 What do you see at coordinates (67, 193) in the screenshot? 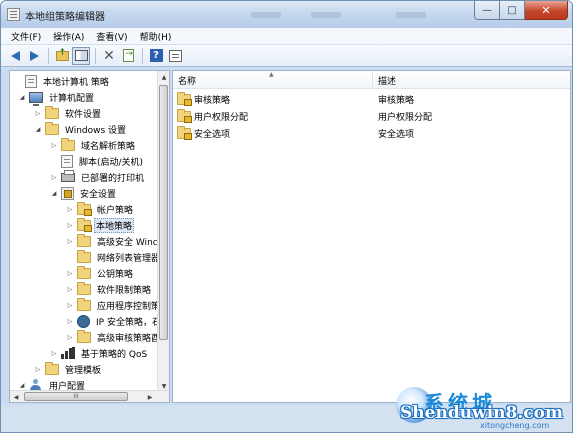
I see `security-settings-icon` at bounding box center [67, 193].